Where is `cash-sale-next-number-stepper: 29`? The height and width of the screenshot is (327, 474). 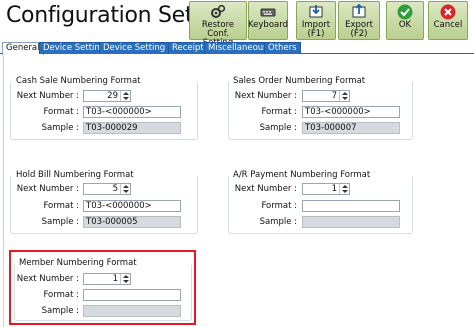 cash-sale-next-number-stepper: 29 is located at coordinates (107, 96).